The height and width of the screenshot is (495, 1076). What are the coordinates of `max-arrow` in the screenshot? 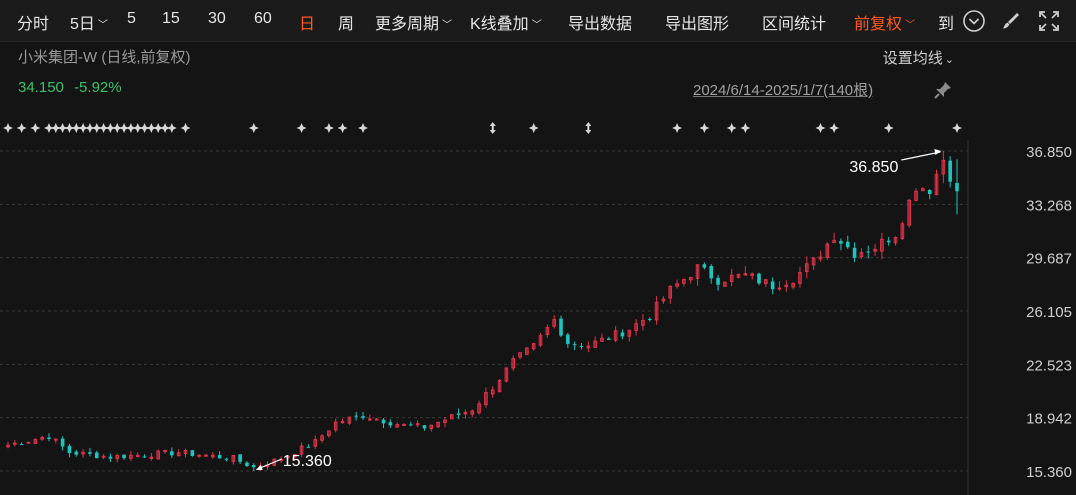 It's located at (921, 156).